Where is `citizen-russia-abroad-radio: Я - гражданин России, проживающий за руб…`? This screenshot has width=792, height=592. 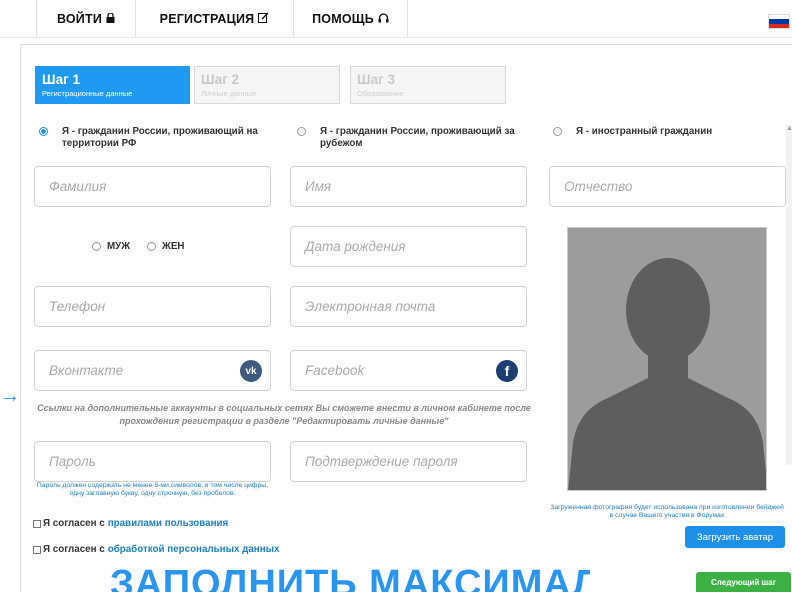
citizen-russia-abroad-radio: Я - гражданин России, проживающий за руб… is located at coordinates (417, 138).